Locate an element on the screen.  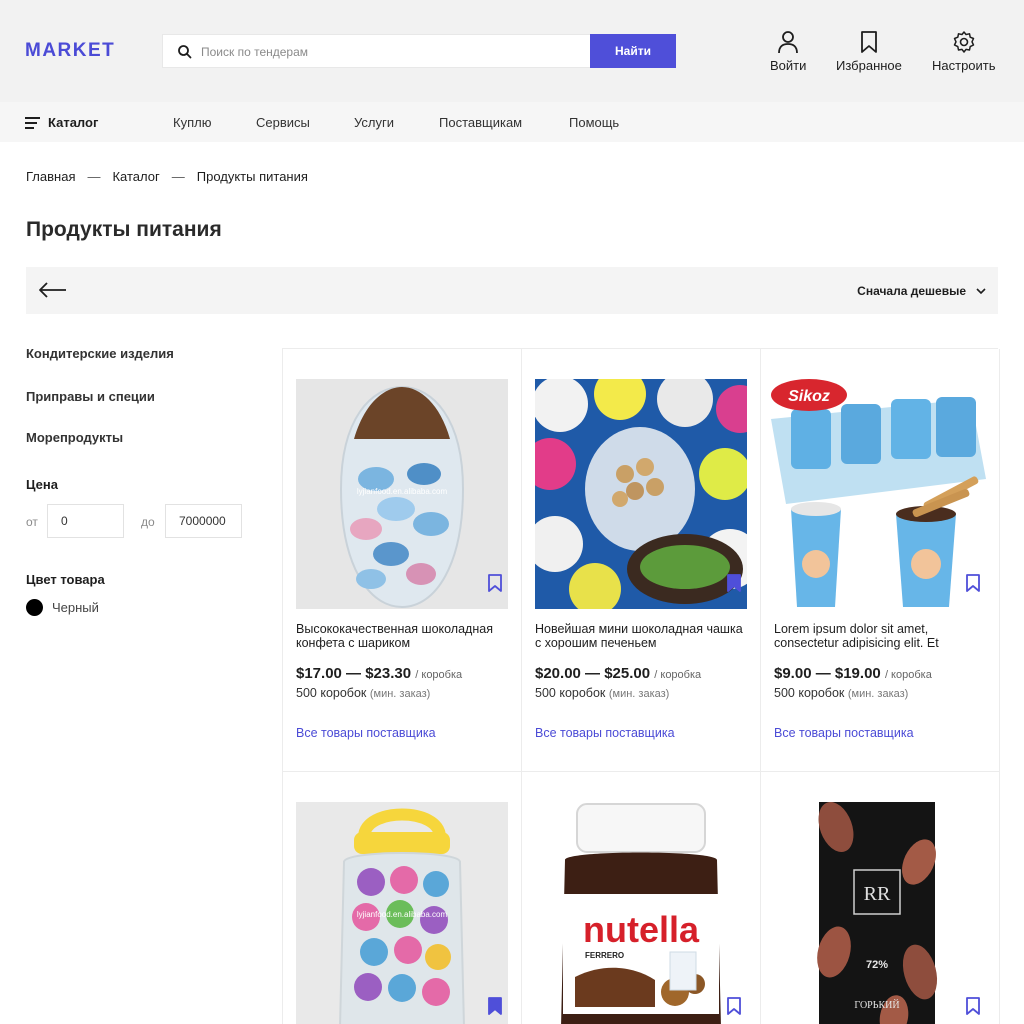
login-button: Войти is located at coordinates (788, 51).